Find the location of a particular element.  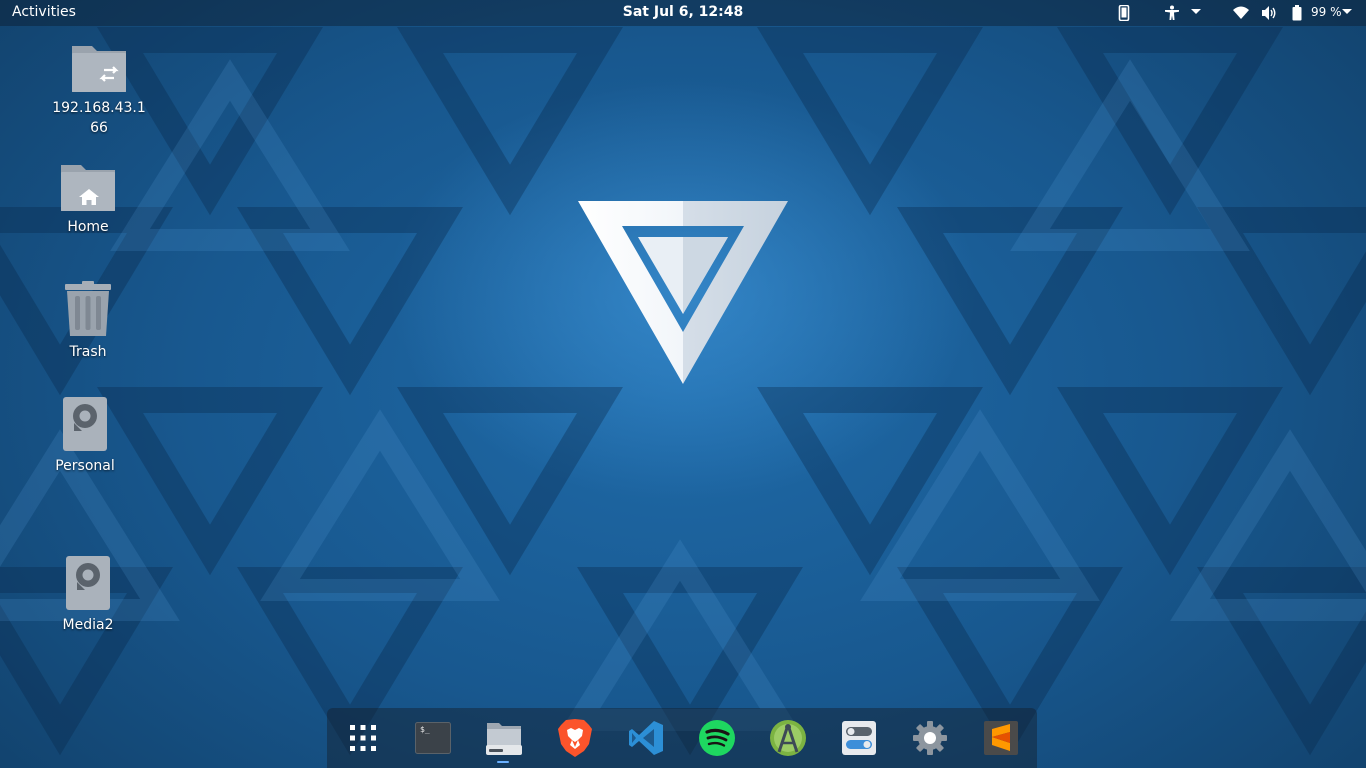

dock-spotify is located at coordinates (717, 738).